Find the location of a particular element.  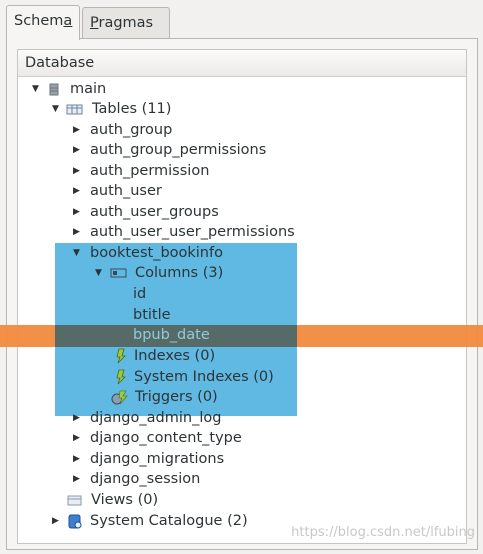

tree-label-columns: Columns (3) is located at coordinates (179, 273).